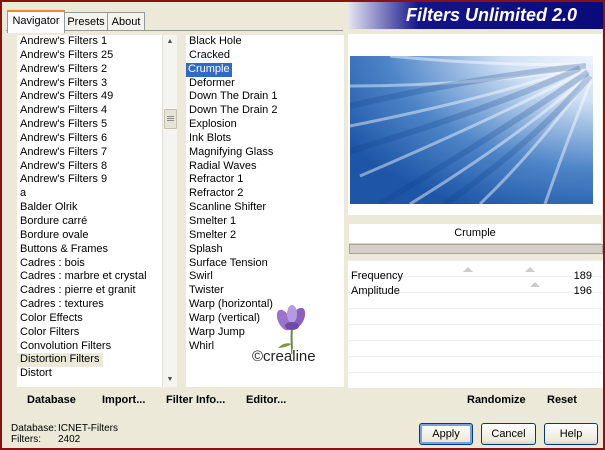 This screenshot has width=605, height=450. Describe the element at coordinates (64, 179) in the screenshot. I see `category-item-label: Andrew's Filters 9` at that location.